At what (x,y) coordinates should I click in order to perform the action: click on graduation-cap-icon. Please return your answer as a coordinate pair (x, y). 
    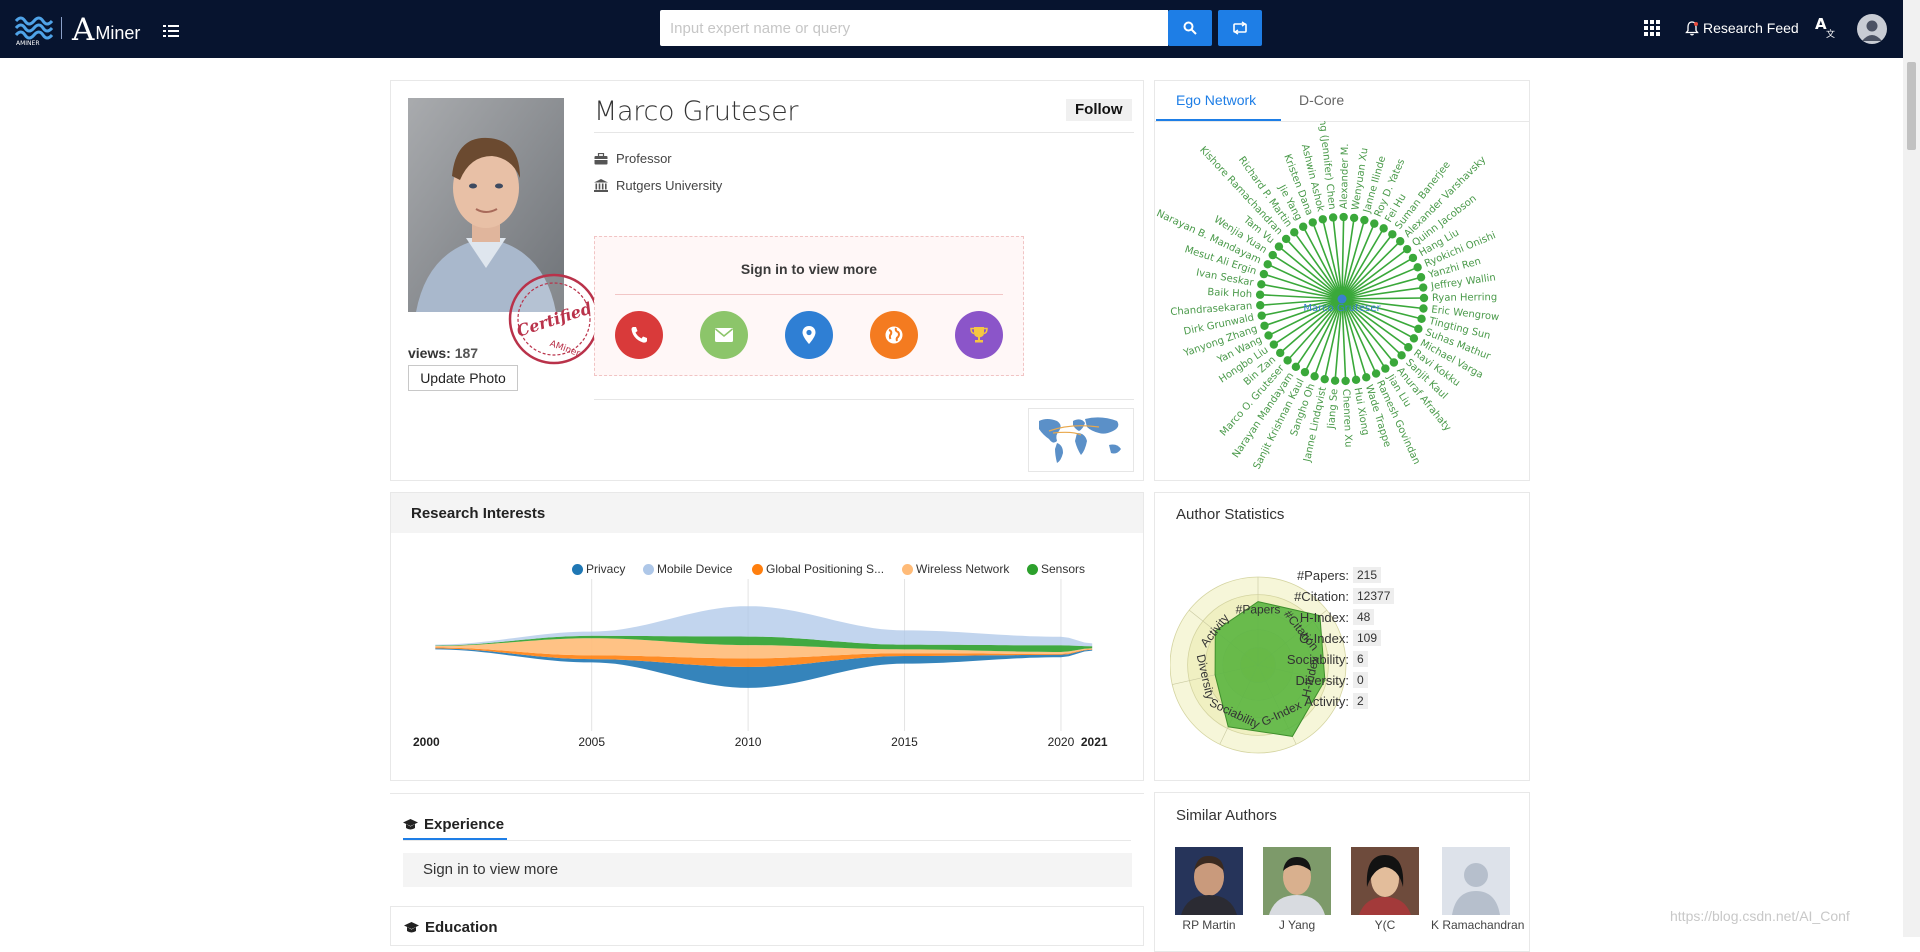
    Looking at the image, I should click on (411, 926).